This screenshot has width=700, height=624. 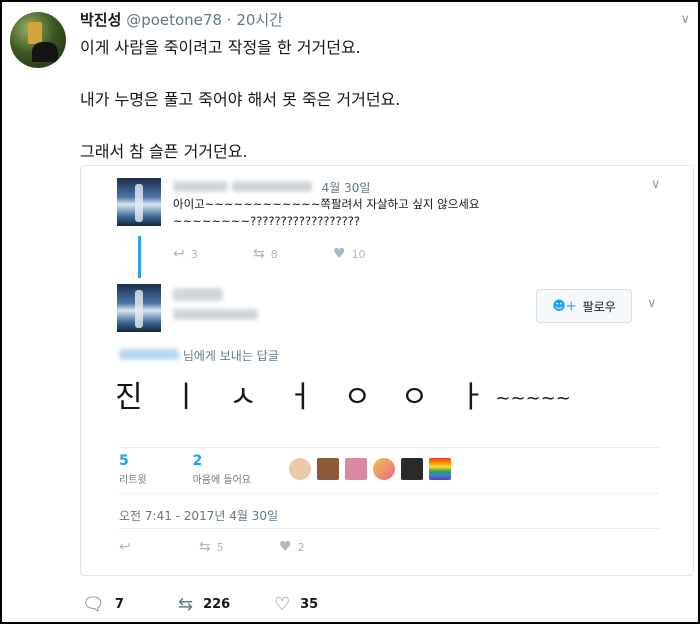 What do you see at coordinates (305, 397) in the screenshot?
I see `main-text-jamo: 진 ㅣ ㅅ ㅓ ㅇ ㅇ ㅏ` at bounding box center [305, 397].